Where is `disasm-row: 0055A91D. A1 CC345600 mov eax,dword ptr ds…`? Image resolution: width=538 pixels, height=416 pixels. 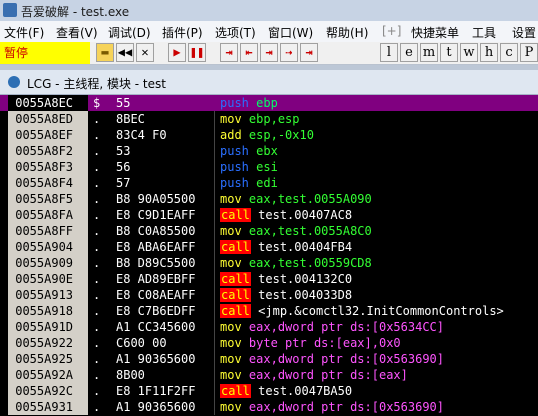 disasm-row: 0055A91D. A1 CC345600 mov eax,dword ptr ds… is located at coordinates (269, 327).